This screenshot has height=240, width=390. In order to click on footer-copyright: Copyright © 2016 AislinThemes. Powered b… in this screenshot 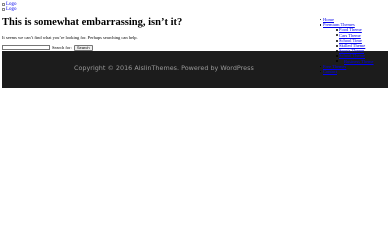, I will do `click(164, 68)`.